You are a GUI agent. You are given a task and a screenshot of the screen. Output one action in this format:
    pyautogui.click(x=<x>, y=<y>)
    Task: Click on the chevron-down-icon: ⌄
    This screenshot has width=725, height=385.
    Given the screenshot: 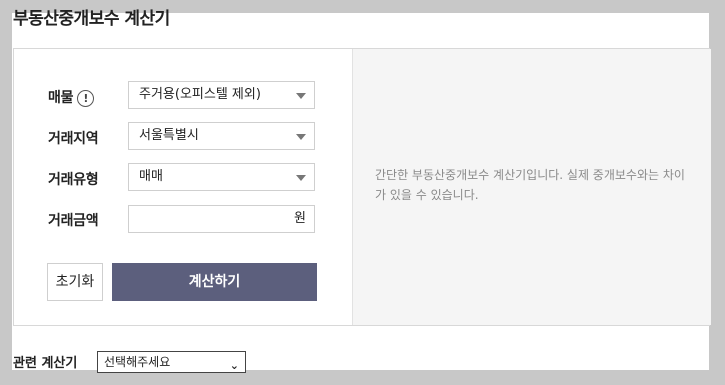 What is the action you would take?
    pyautogui.click(x=234, y=365)
    